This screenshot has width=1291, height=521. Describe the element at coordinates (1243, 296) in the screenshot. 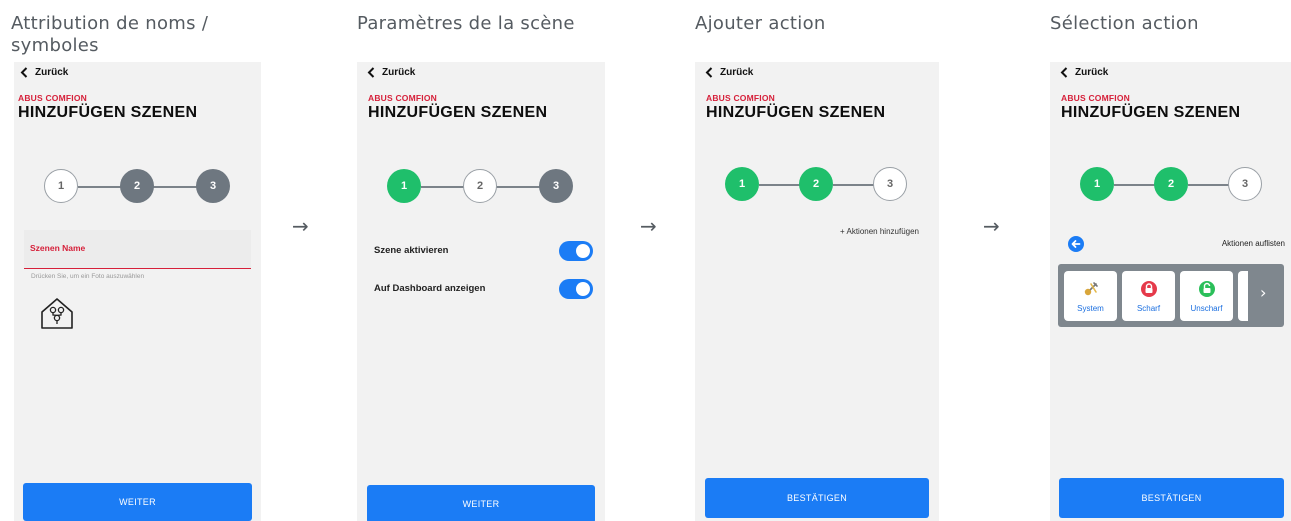

I see `action-tile-partial` at that location.